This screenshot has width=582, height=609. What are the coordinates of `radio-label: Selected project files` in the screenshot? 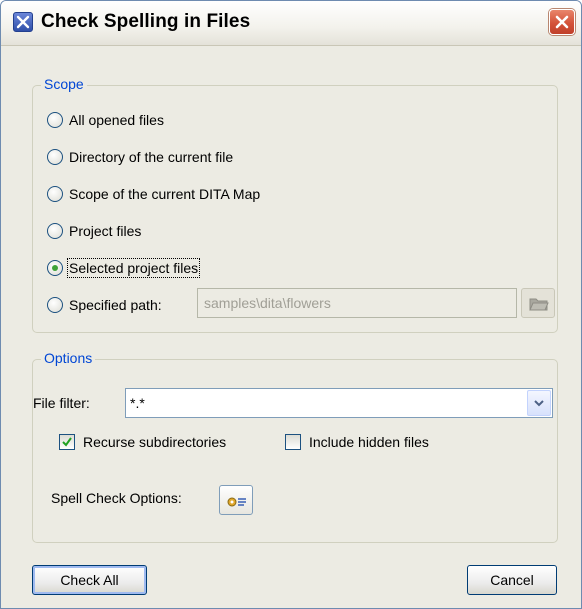 It's located at (133, 268).